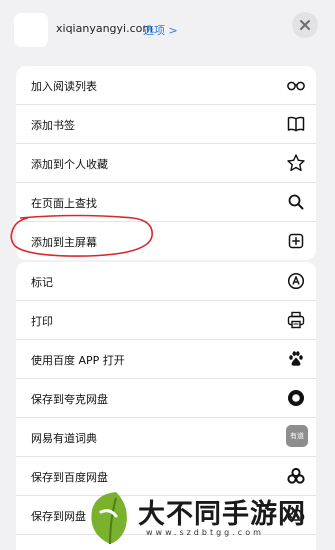  Describe the element at coordinates (166, 124) in the screenshot. I see `add-bookmark-row: 添加书签` at that location.